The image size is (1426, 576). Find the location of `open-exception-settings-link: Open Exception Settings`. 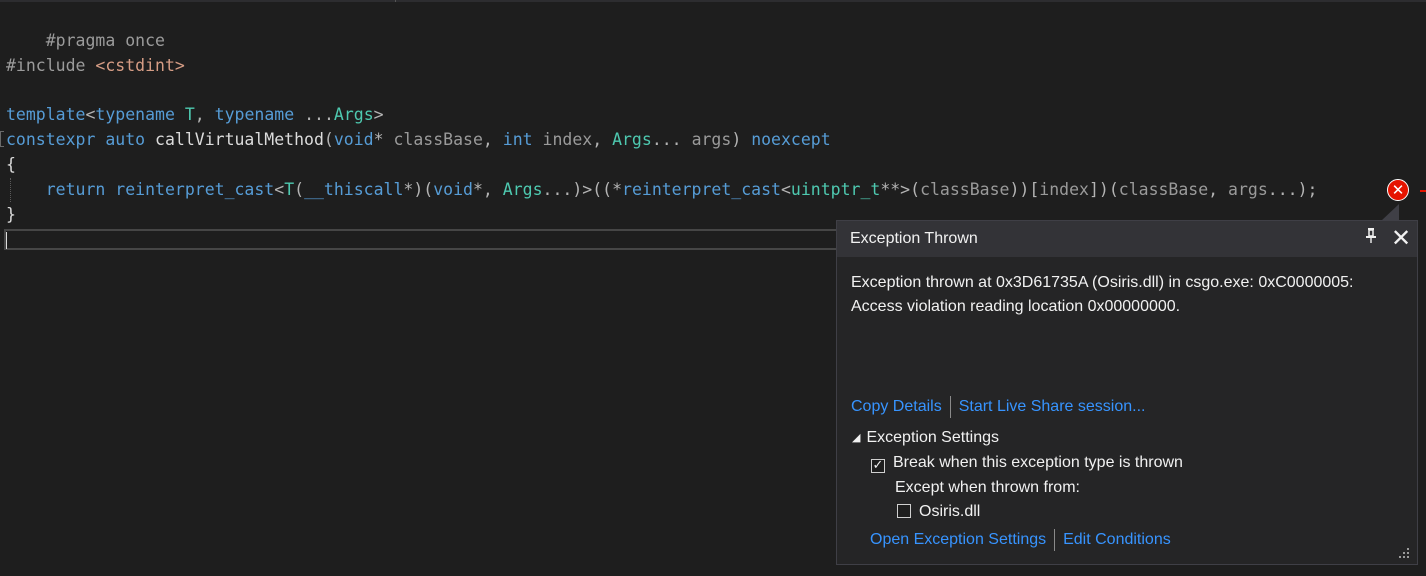

open-exception-settings-link: Open Exception Settings is located at coordinates (958, 539).